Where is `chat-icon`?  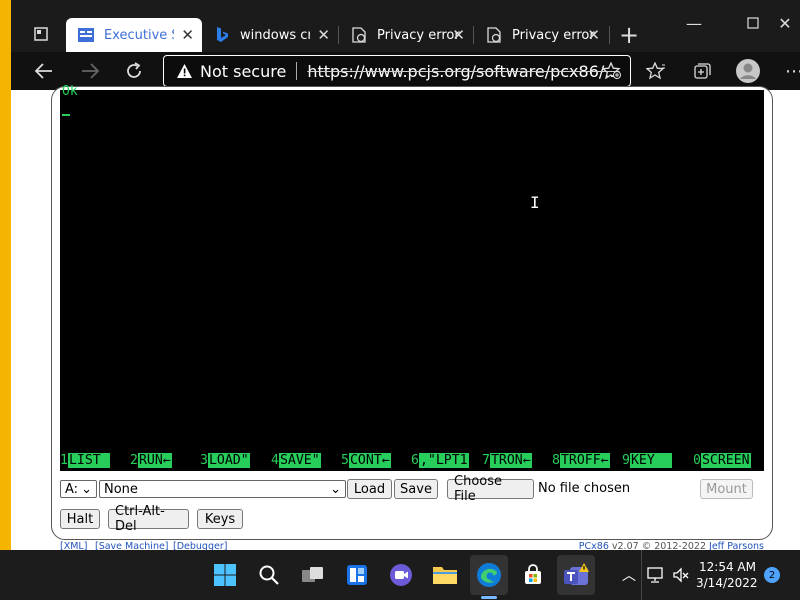 chat-icon is located at coordinates (401, 575).